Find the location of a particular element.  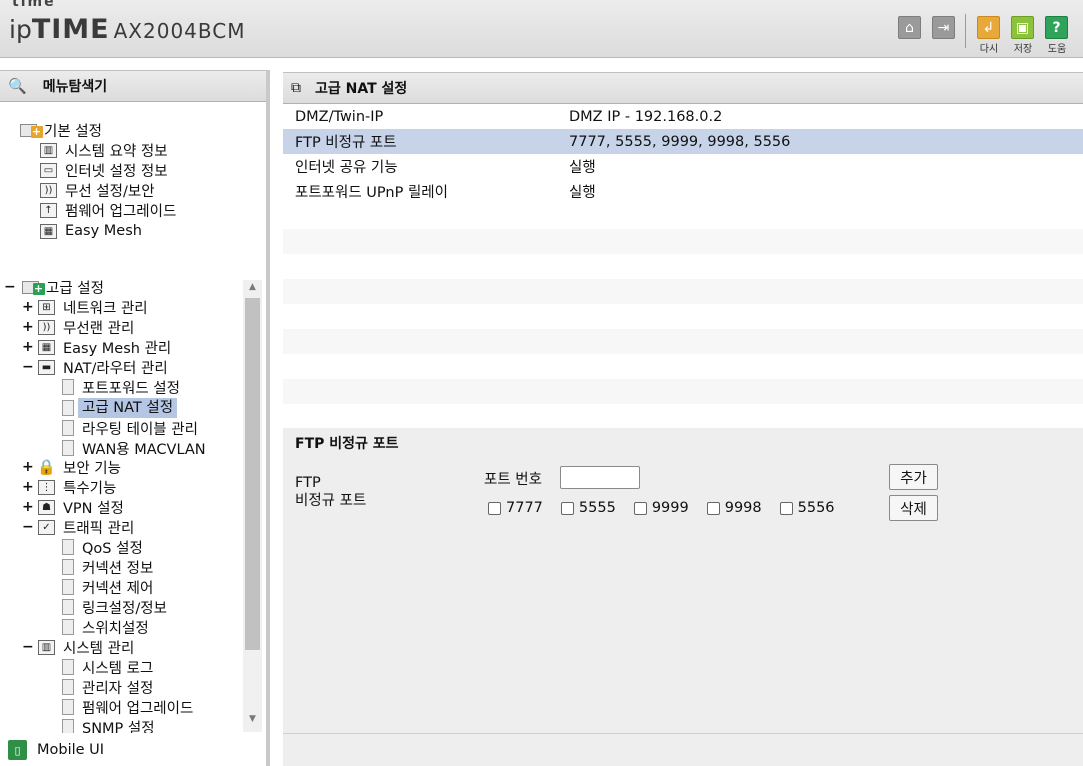

folder-icon: + is located at coordinates (32, 287).